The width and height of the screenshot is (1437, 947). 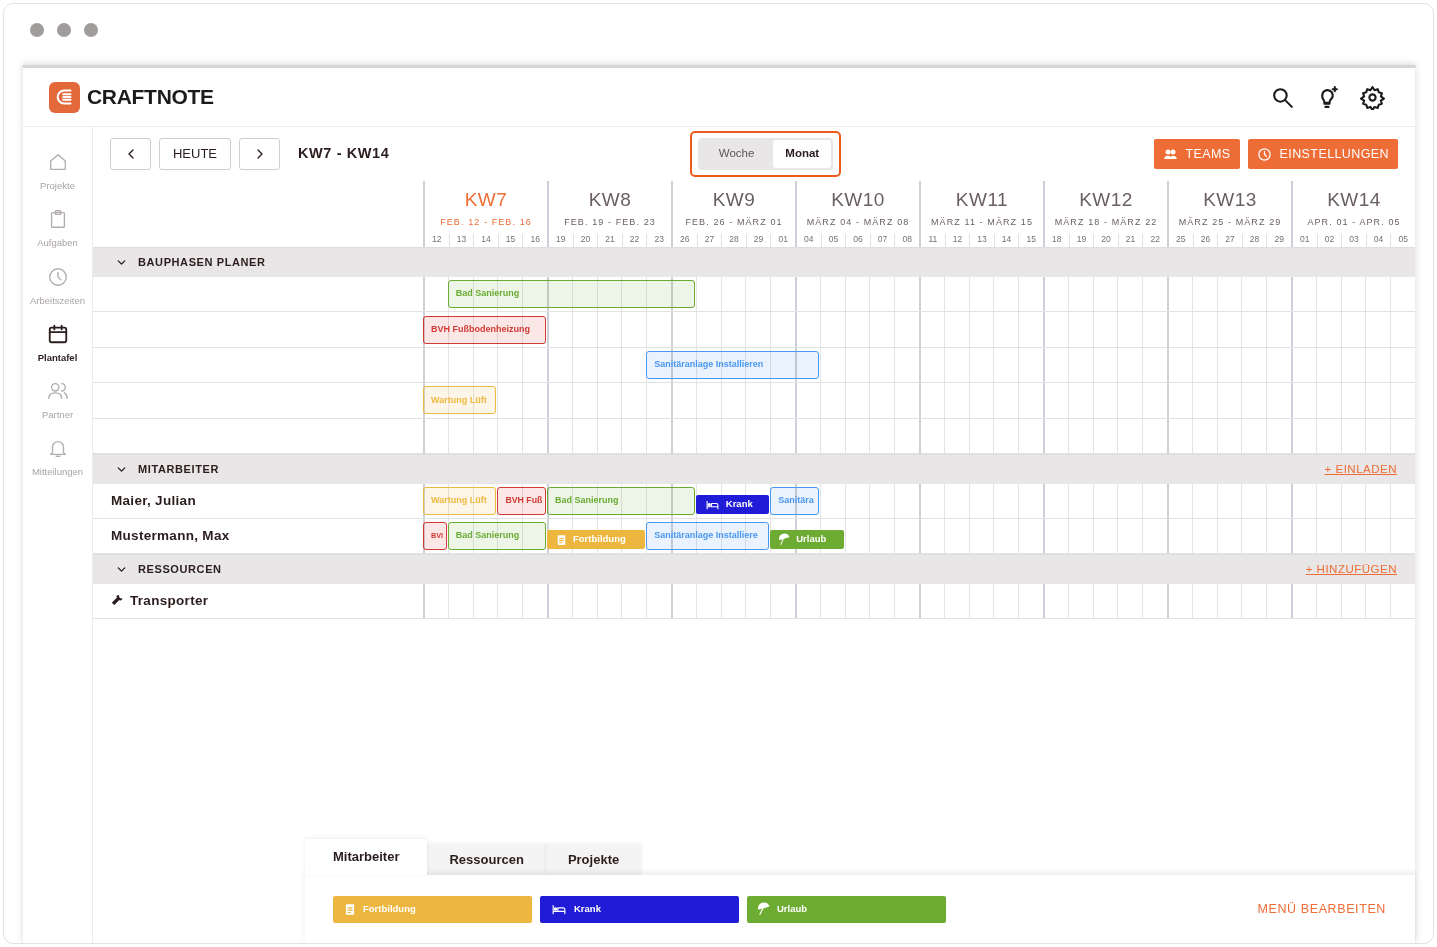 I want to click on view-tab: Woche, so click(x=736, y=154).